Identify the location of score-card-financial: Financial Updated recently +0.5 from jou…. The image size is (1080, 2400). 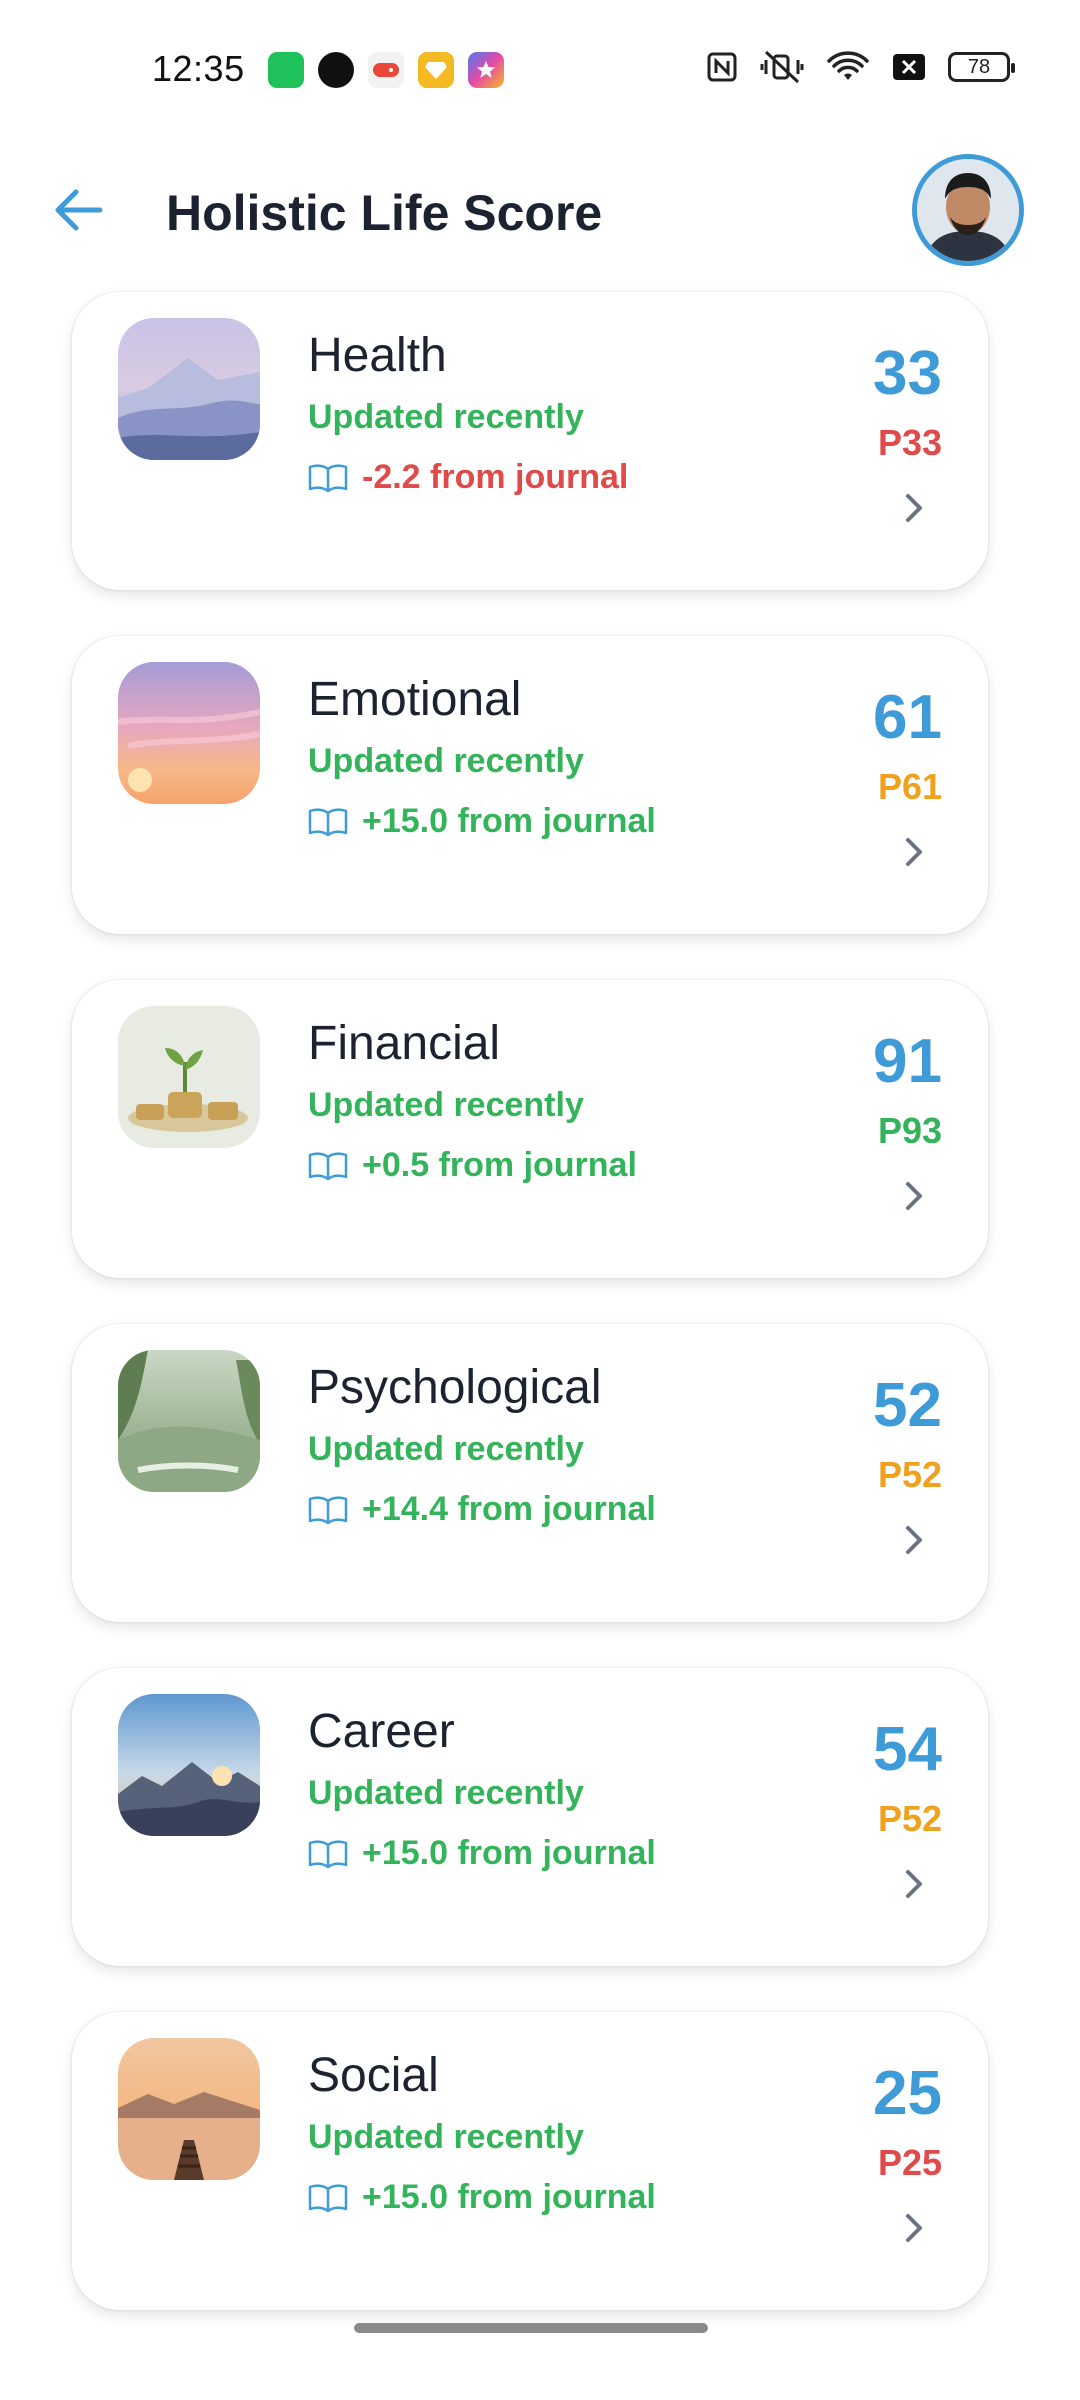
(530, 1129).